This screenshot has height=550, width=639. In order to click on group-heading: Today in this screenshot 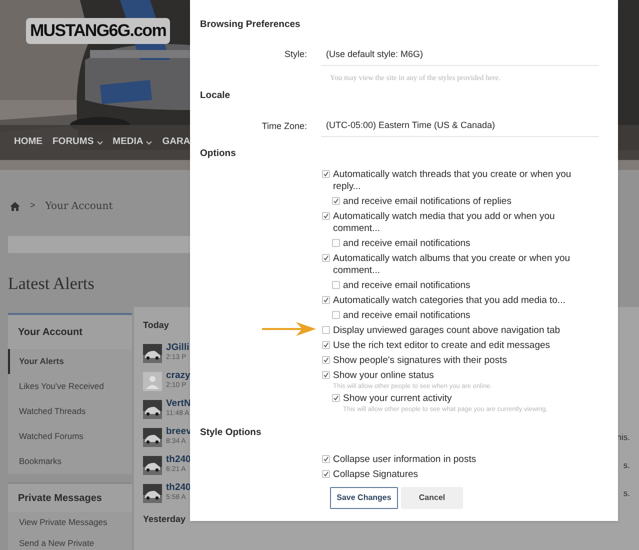, I will do `click(156, 325)`.